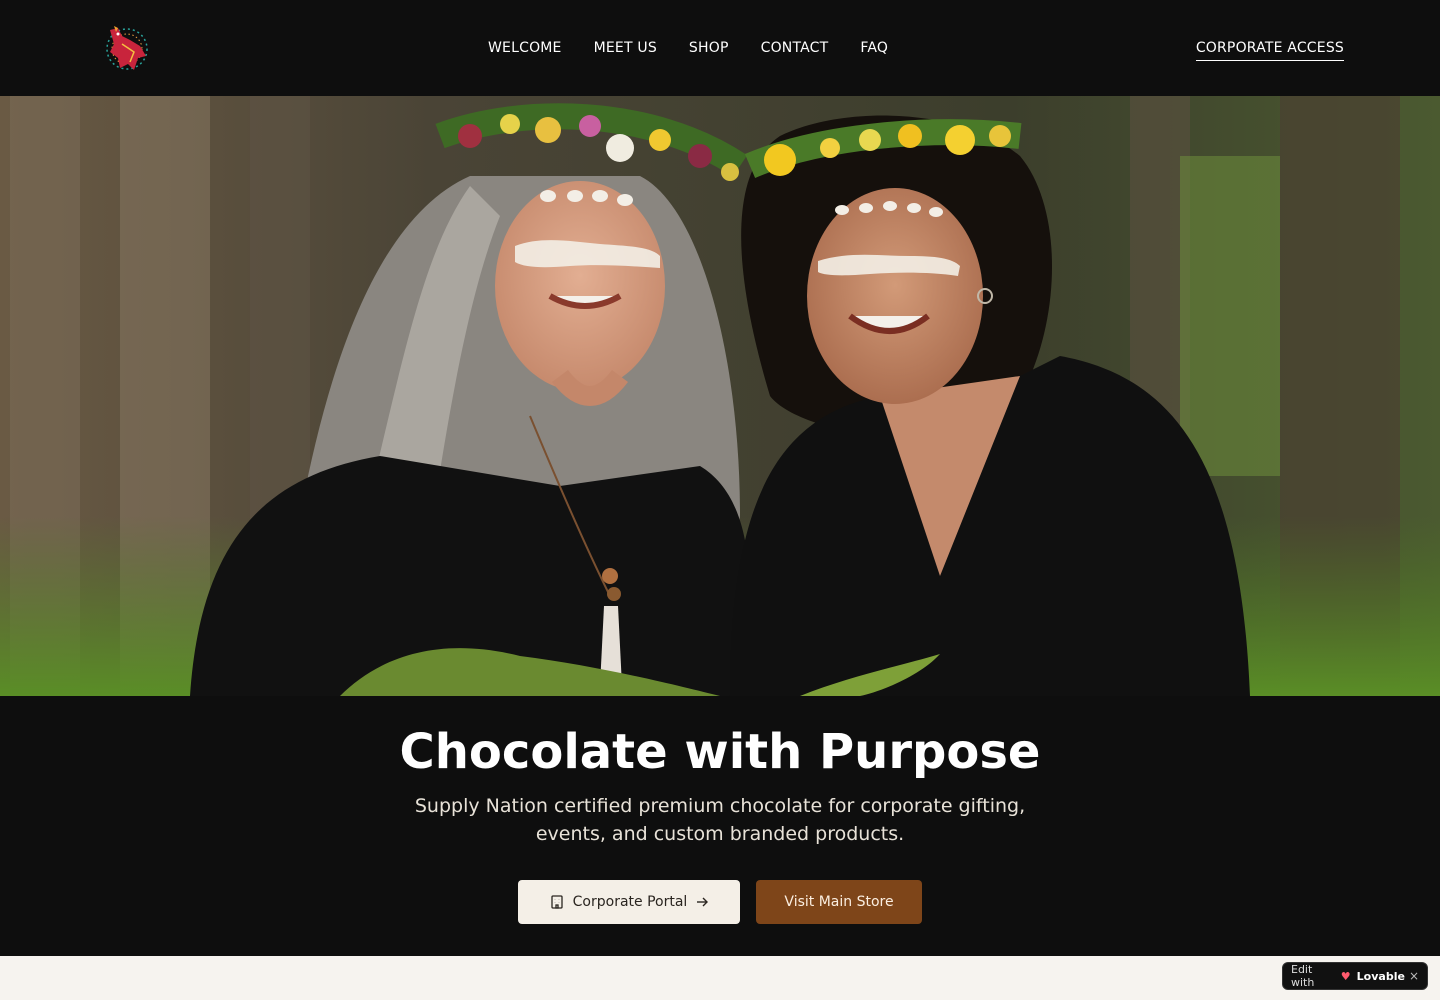 The width and height of the screenshot is (1440, 1000). What do you see at coordinates (839, 902) in the screenshot?
I see `visit-main-store-button: Visit Main Store` at bounding box center [839, 902].